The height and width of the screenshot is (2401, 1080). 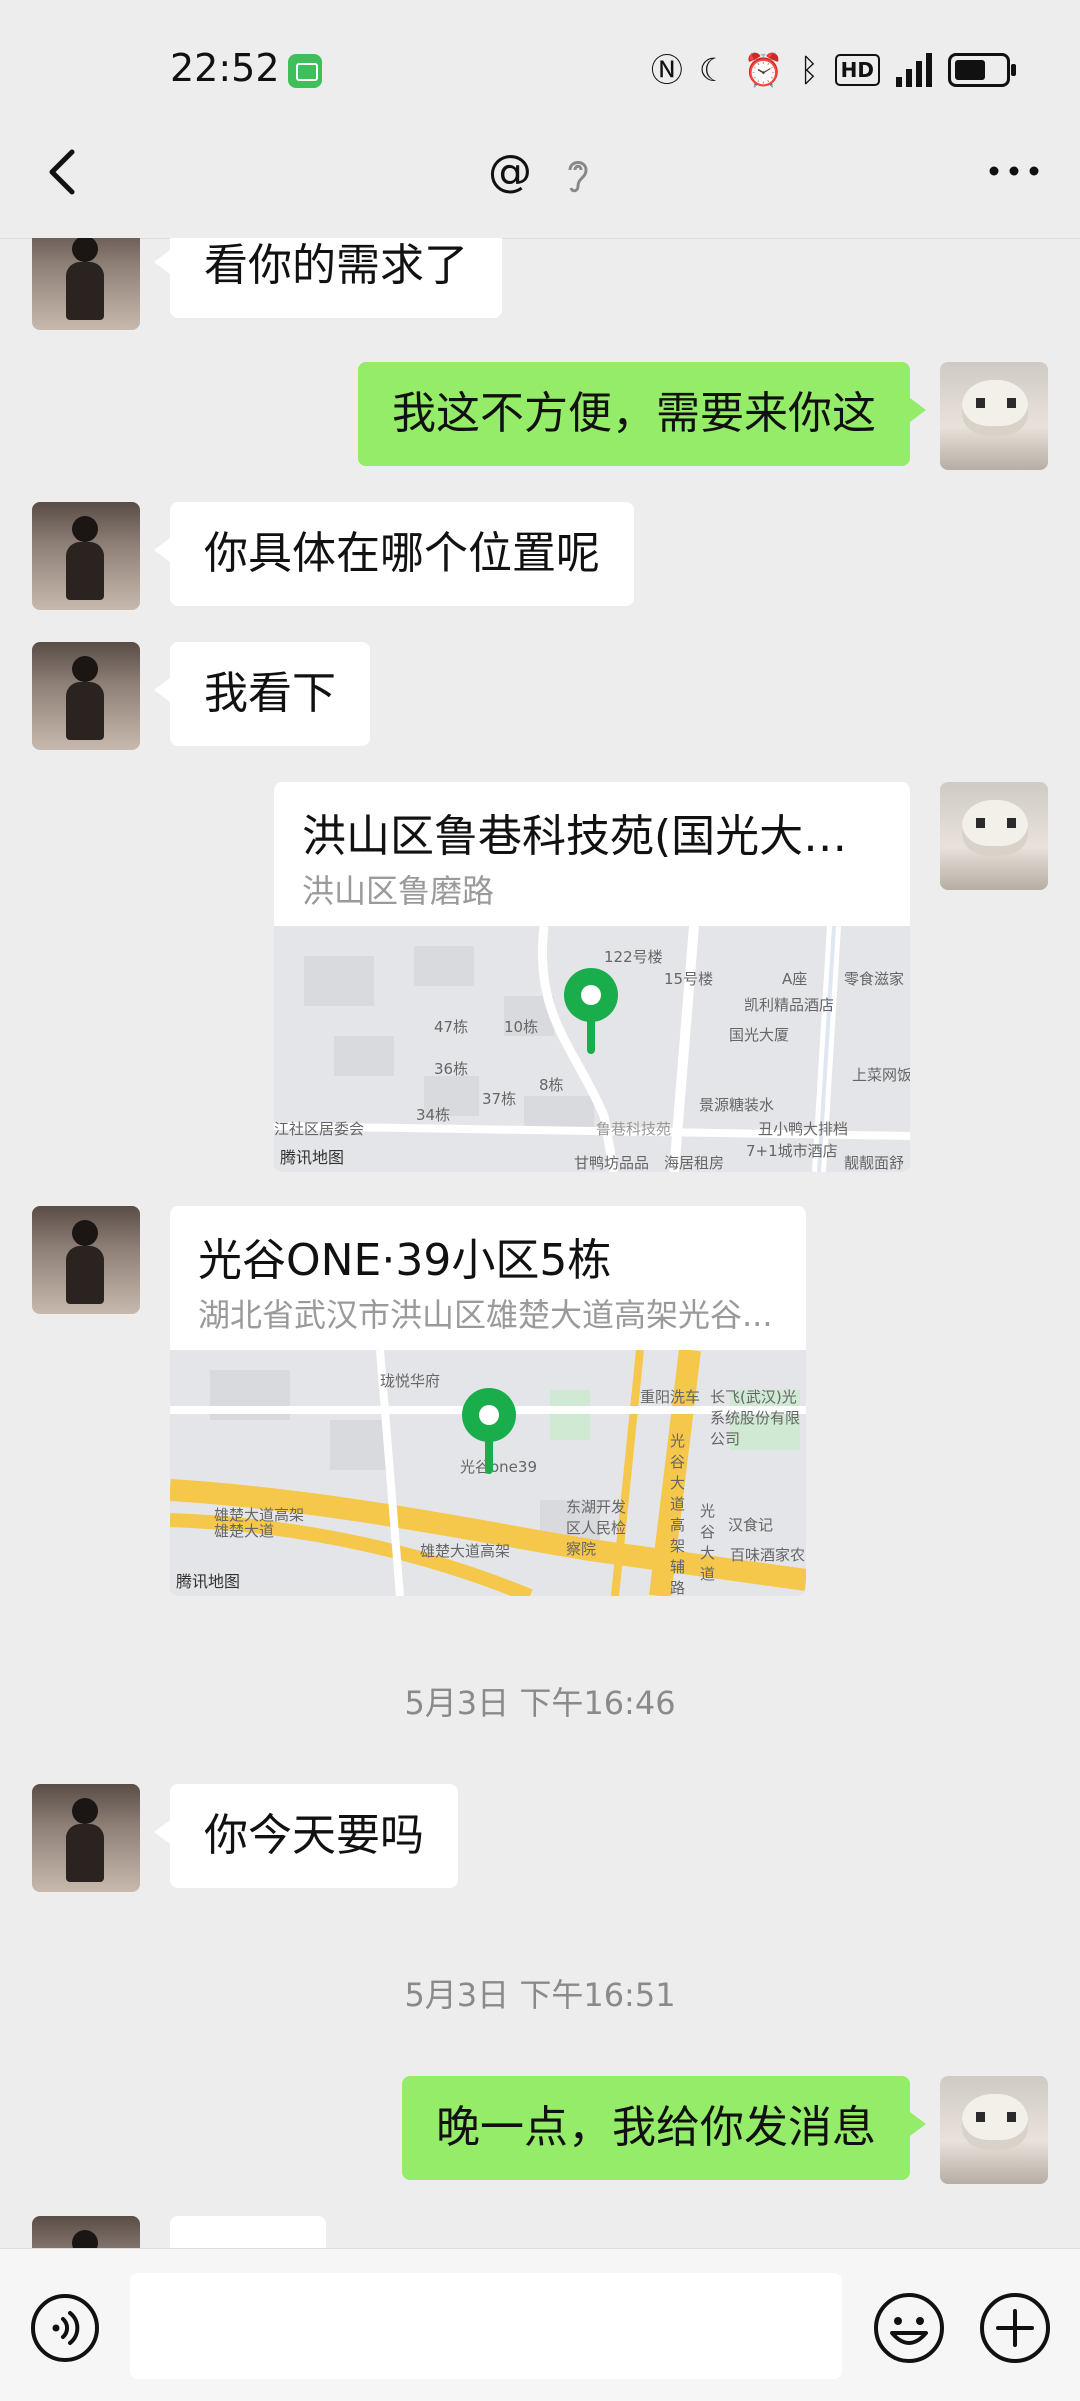 I want to click on map-label: 光谷大道高架辅路, so click(x=678, y=1514).